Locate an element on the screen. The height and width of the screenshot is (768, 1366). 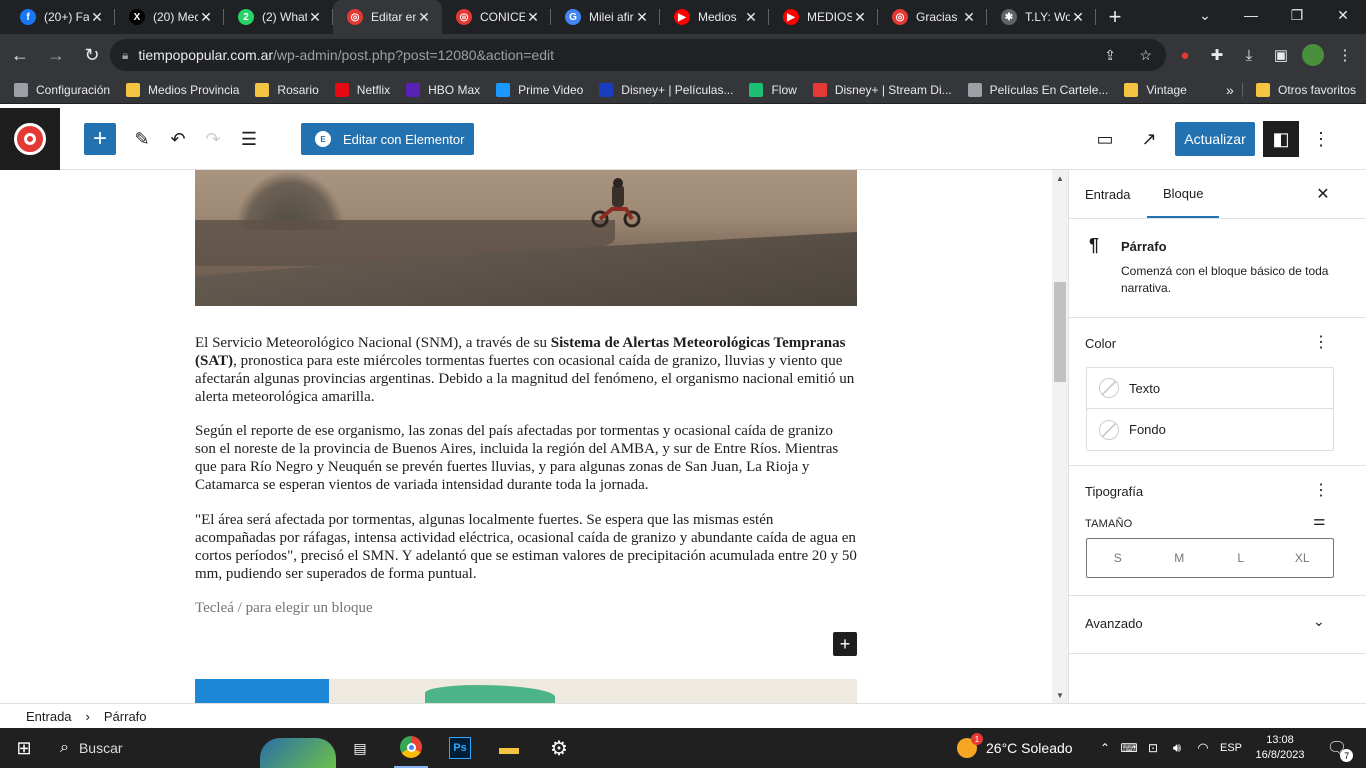
bookmark-item: Prime Video is located at coordinates (539, 90).